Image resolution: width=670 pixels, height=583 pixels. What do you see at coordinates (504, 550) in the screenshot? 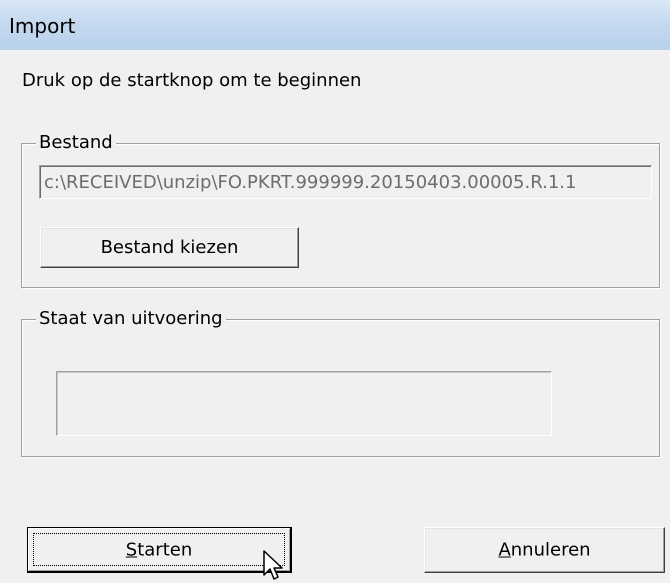
I see `cancel-button-mnemonic: A` at bounding box center [504, 550].